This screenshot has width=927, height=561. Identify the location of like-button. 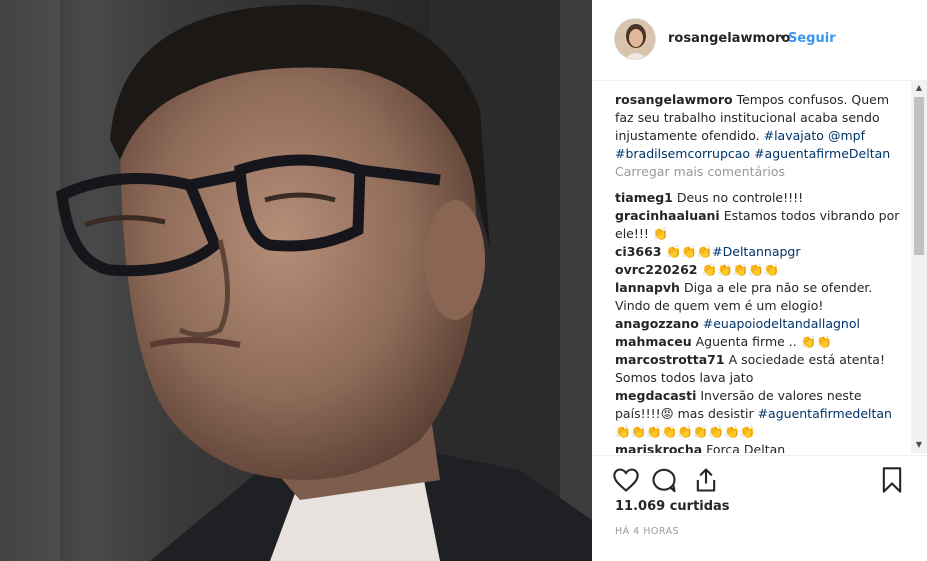
(626, 480).